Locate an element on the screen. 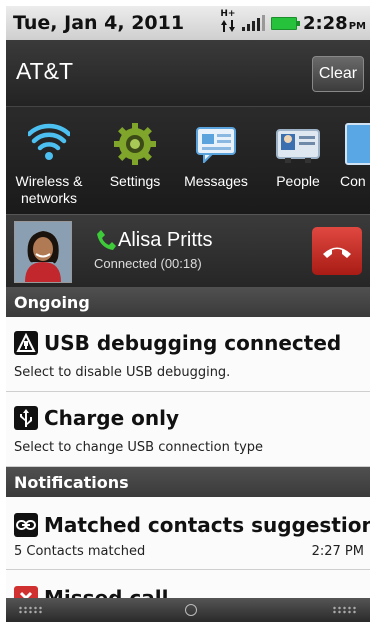 The width and height of the screenshot is (376, 634). call-status: Connected (00:18) is located at coordinates (148, 263).